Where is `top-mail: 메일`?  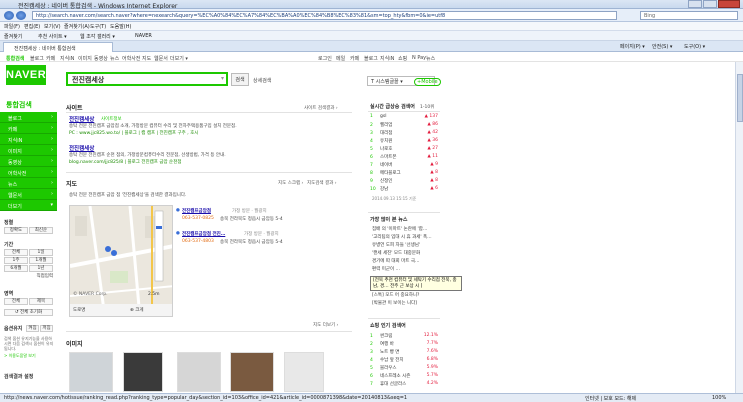 top-mail: 메일 is located at coordinates (340, 58).